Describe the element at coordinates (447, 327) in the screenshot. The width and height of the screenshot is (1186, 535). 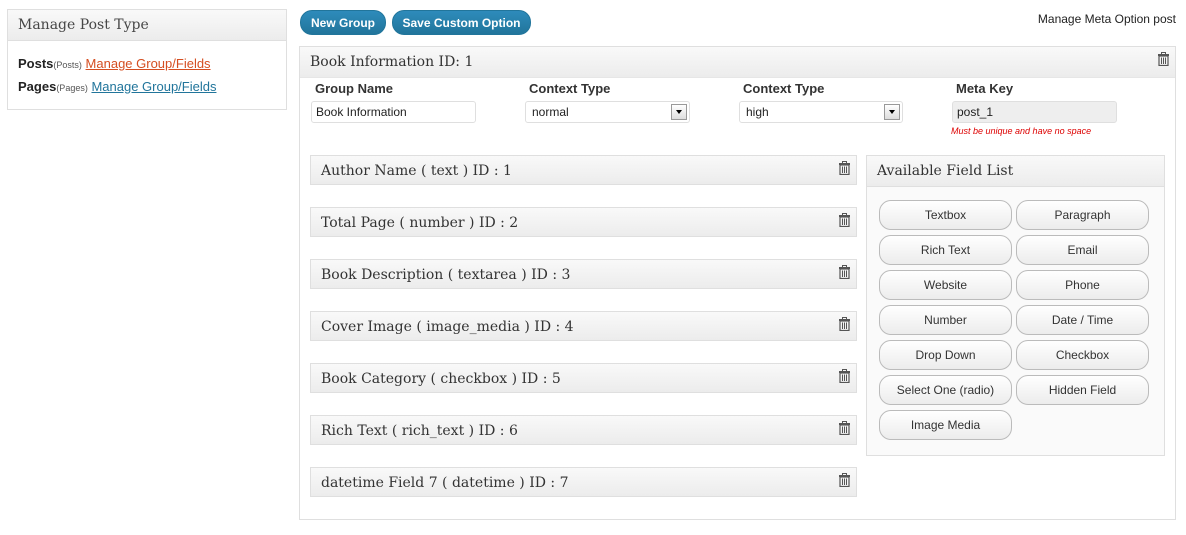
I see `field-title: Cover Image ( image_media ) ID : 4` at that location.